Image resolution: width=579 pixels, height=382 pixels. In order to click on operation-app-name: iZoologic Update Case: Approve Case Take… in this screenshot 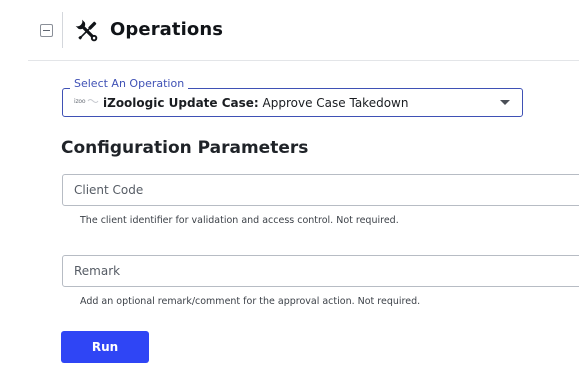, I will do `click(256, 103)`.